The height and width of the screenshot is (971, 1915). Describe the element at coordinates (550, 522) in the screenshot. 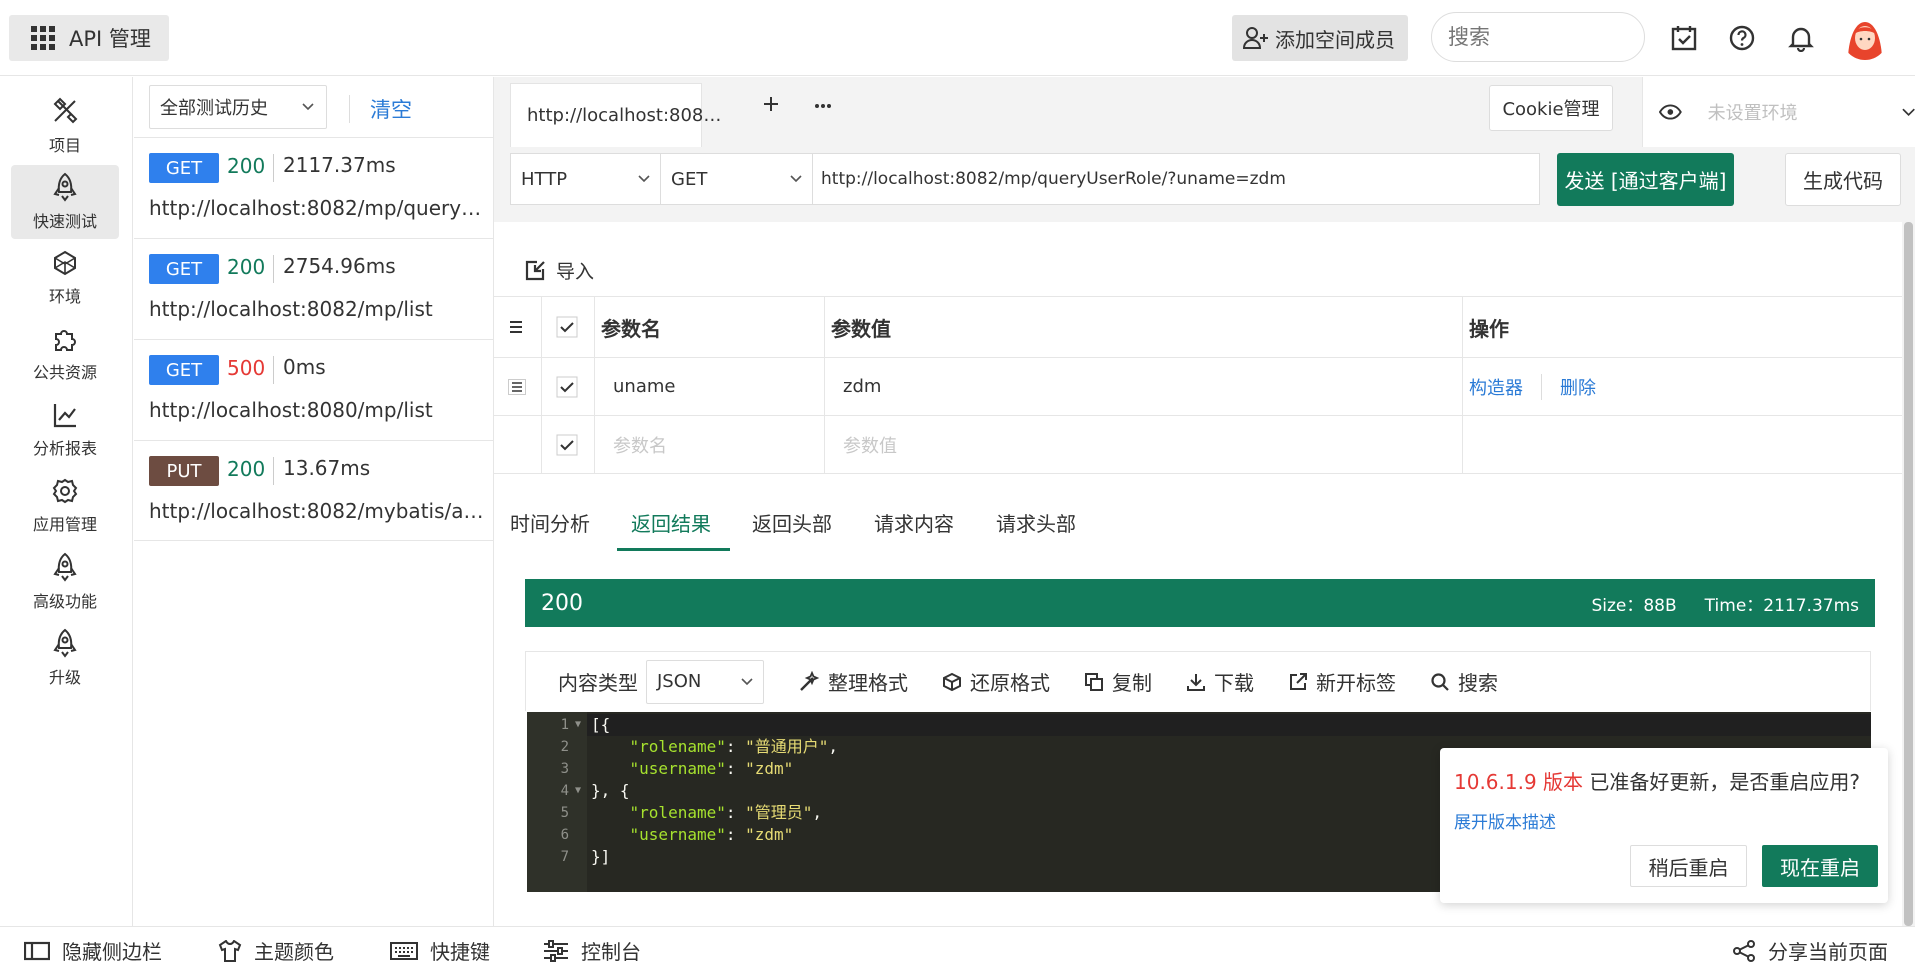

I see `tab-time-analysis: 时间分析` at that location.